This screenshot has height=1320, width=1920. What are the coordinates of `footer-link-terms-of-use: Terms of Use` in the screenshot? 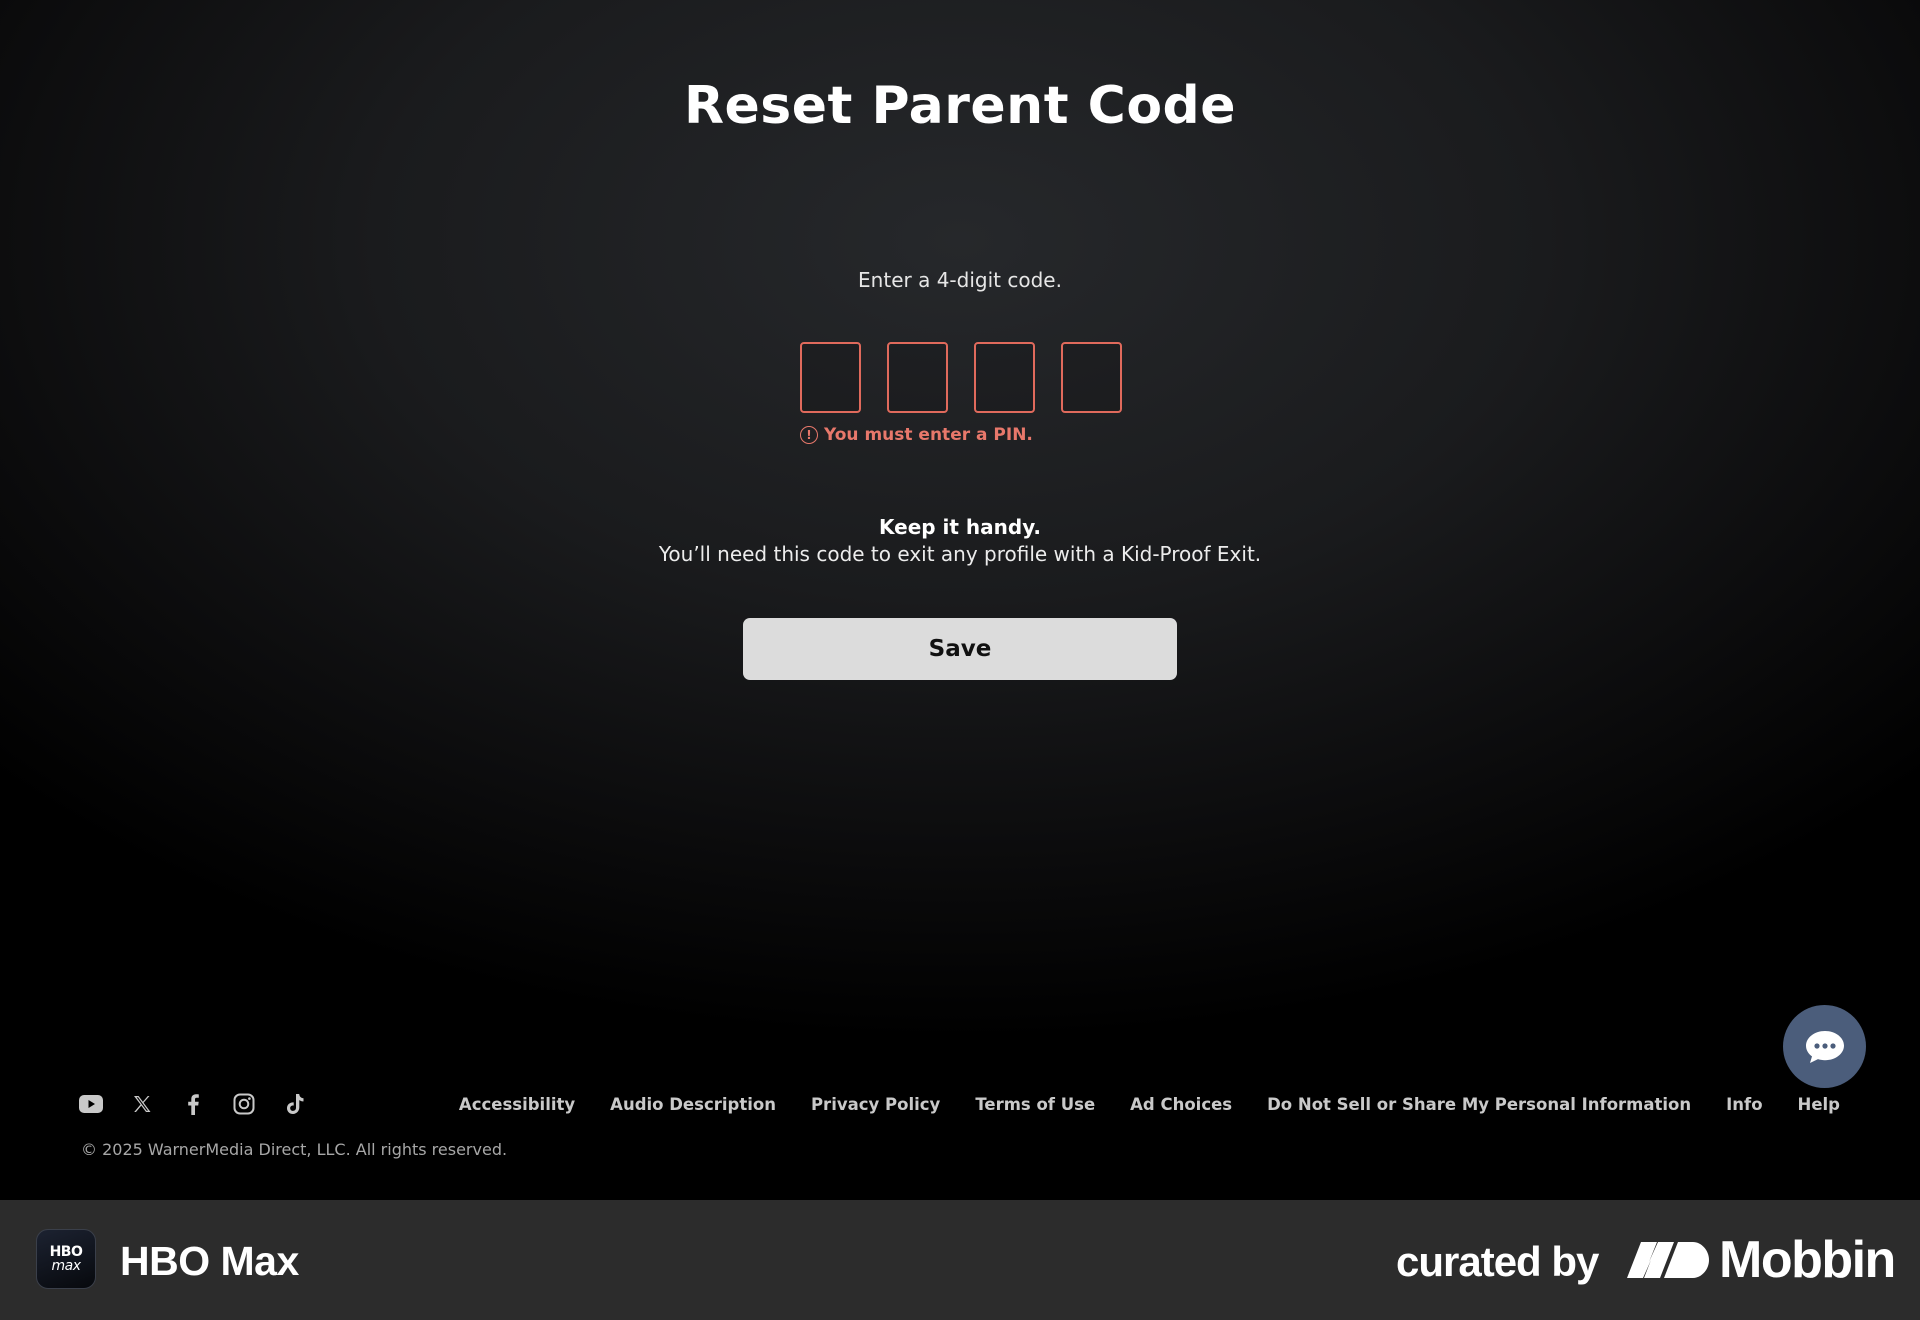 It's located at (1035, 1104).